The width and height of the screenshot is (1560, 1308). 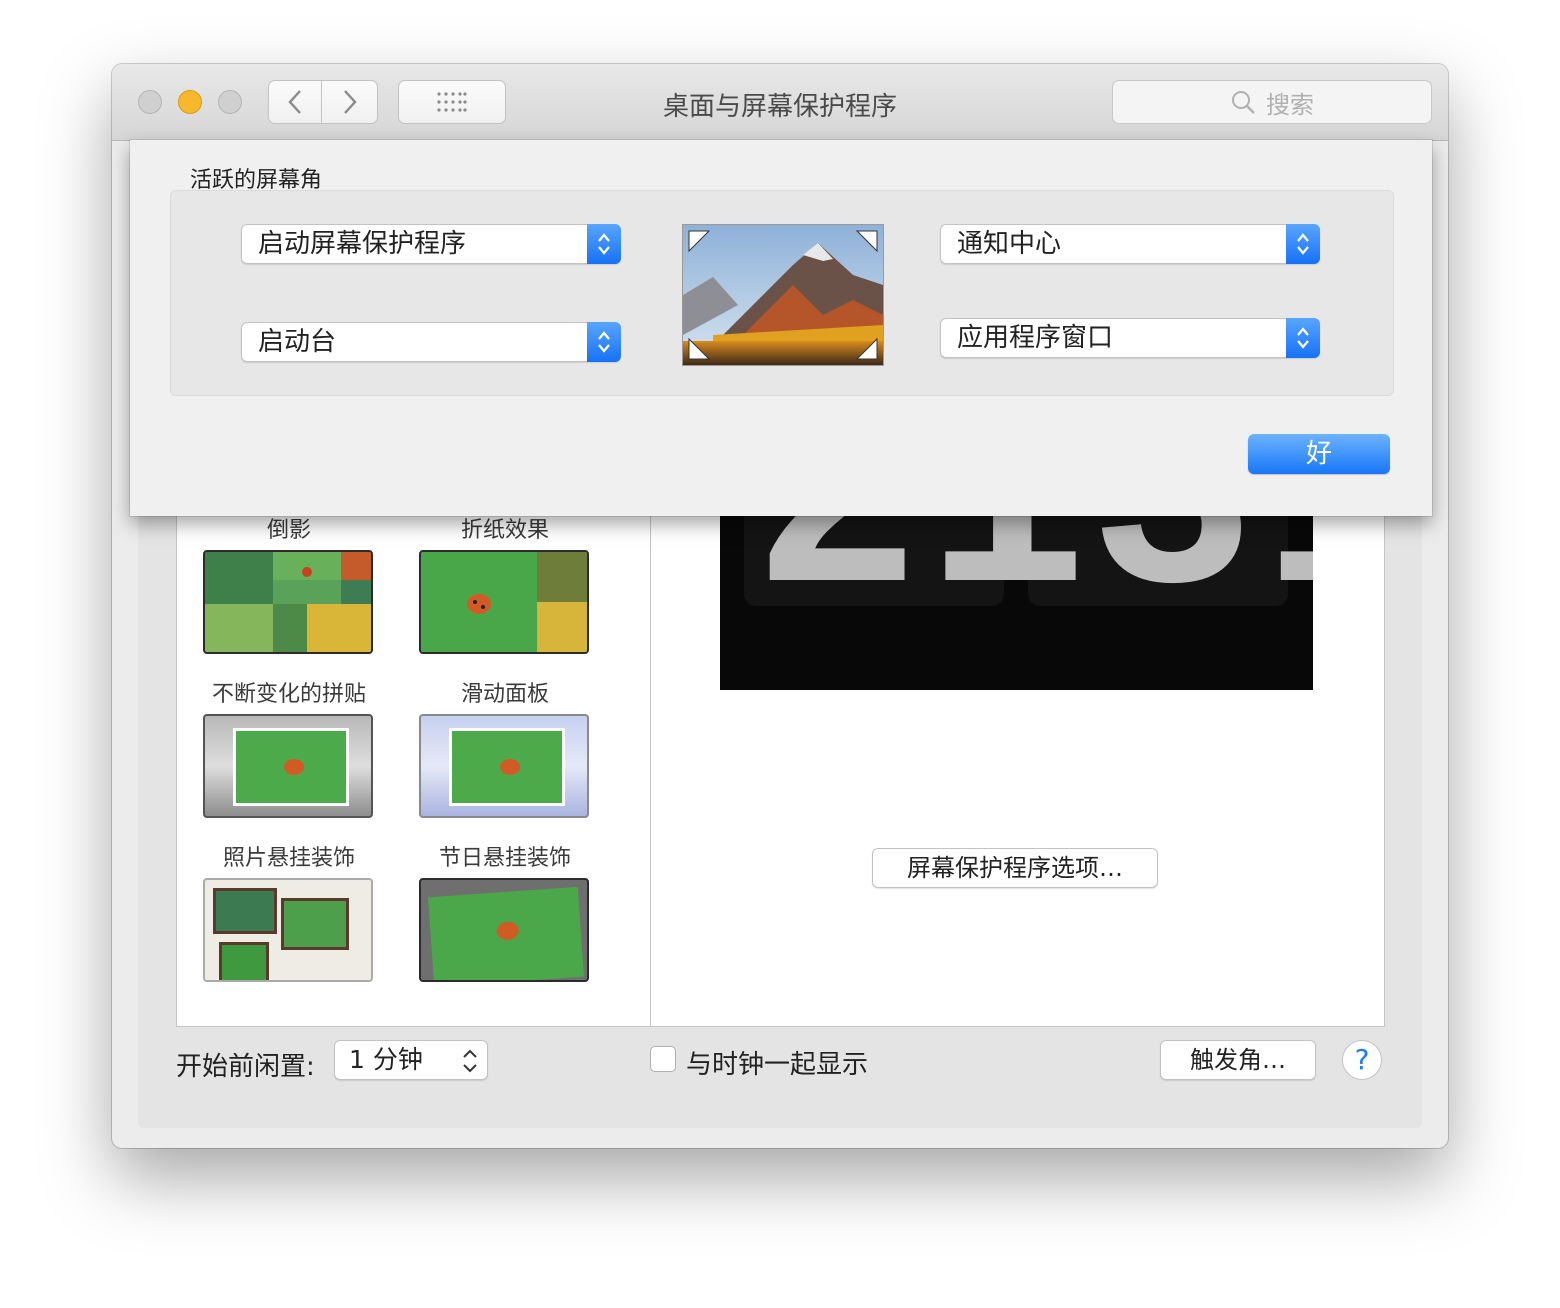 What do you see at coordinates (288, 858) in the screenshot?
I see `screensaver-label: 照片悬挂装饰` at bounding box center [288, 858].